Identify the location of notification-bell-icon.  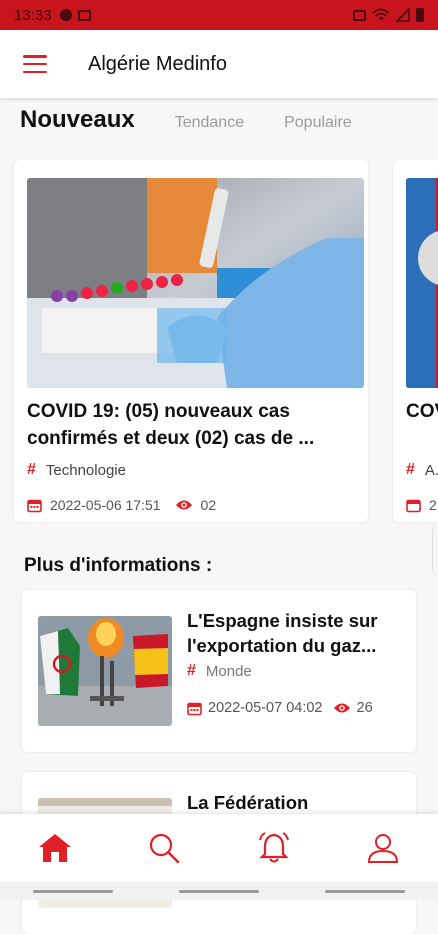
(273, 847).